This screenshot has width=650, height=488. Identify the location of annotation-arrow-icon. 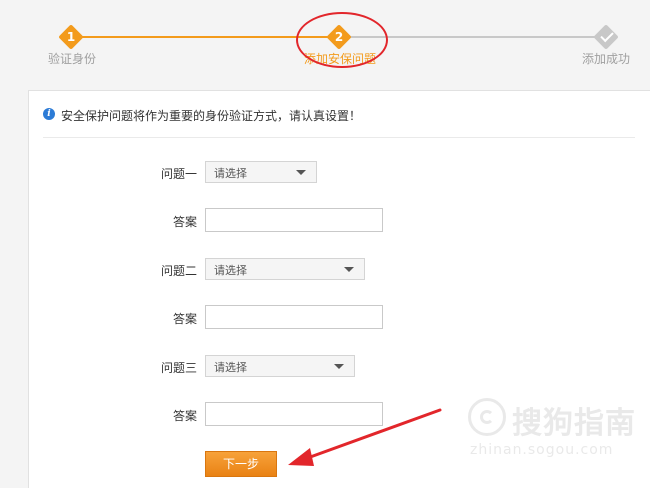
(365, 437).